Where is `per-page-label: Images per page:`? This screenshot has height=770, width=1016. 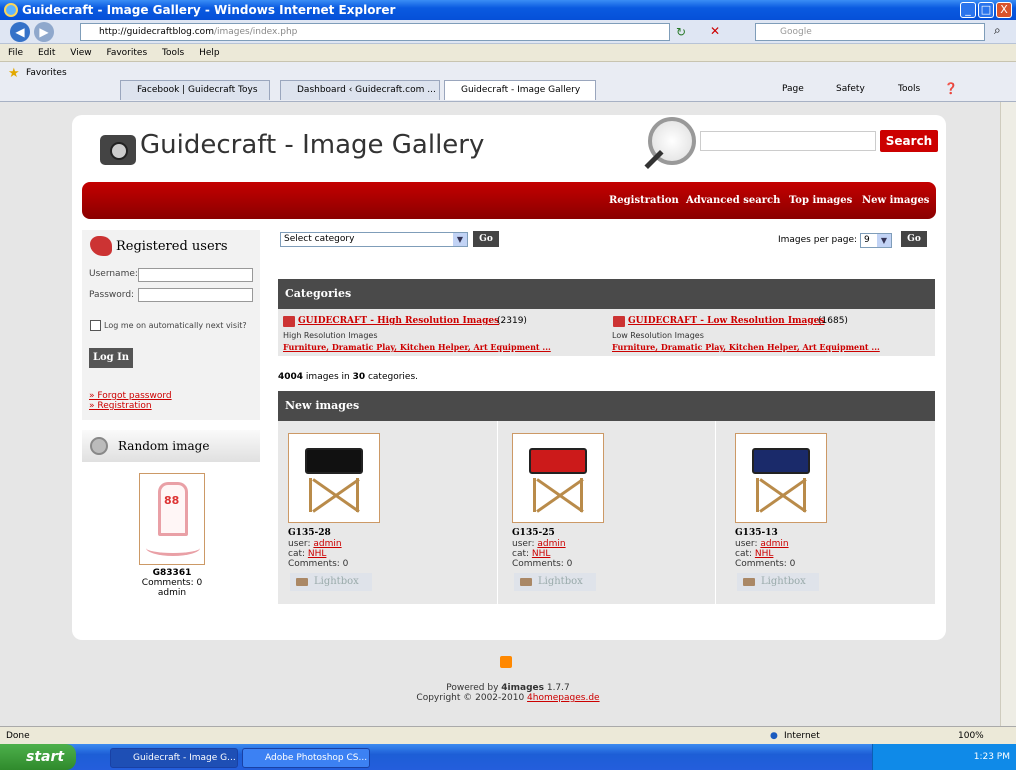
per-page-label: Images per page: is located at coordinates (818, 240).